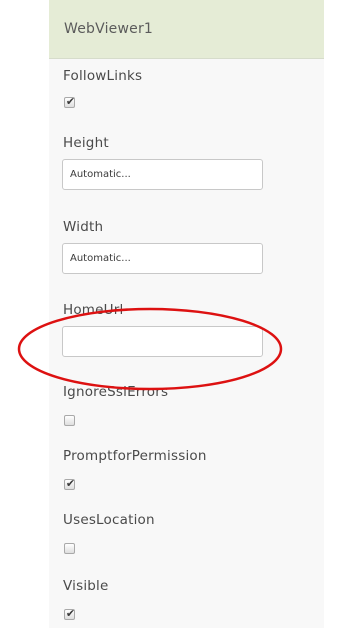 The width and height of the screenshot is (349, 628). Describe the element at coordinates (109, 520) in the screenshot. I see `useslocation-label: UsesLocation` at that location.